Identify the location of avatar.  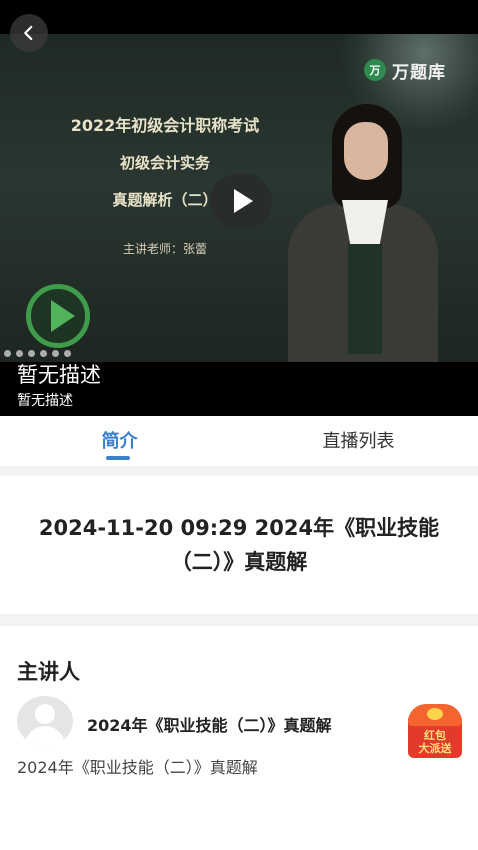
(45, 721).